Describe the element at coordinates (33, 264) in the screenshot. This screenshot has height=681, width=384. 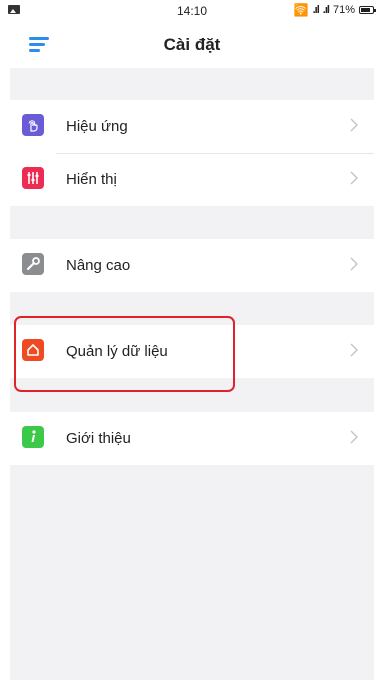
I see `wrench-icon` at that location.